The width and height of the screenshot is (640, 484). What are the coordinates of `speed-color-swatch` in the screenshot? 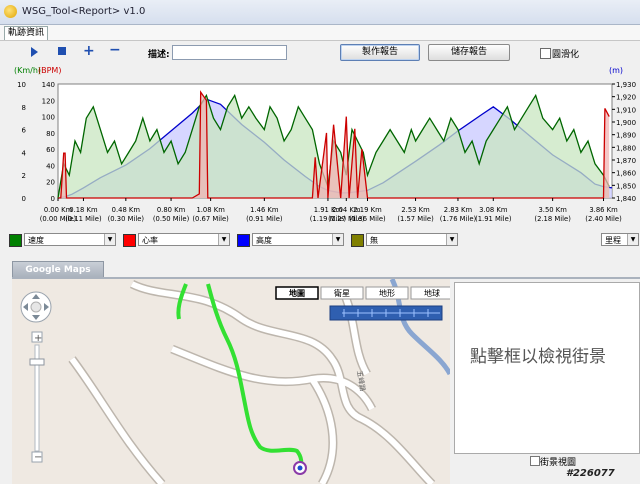 It's located at (15, 240).